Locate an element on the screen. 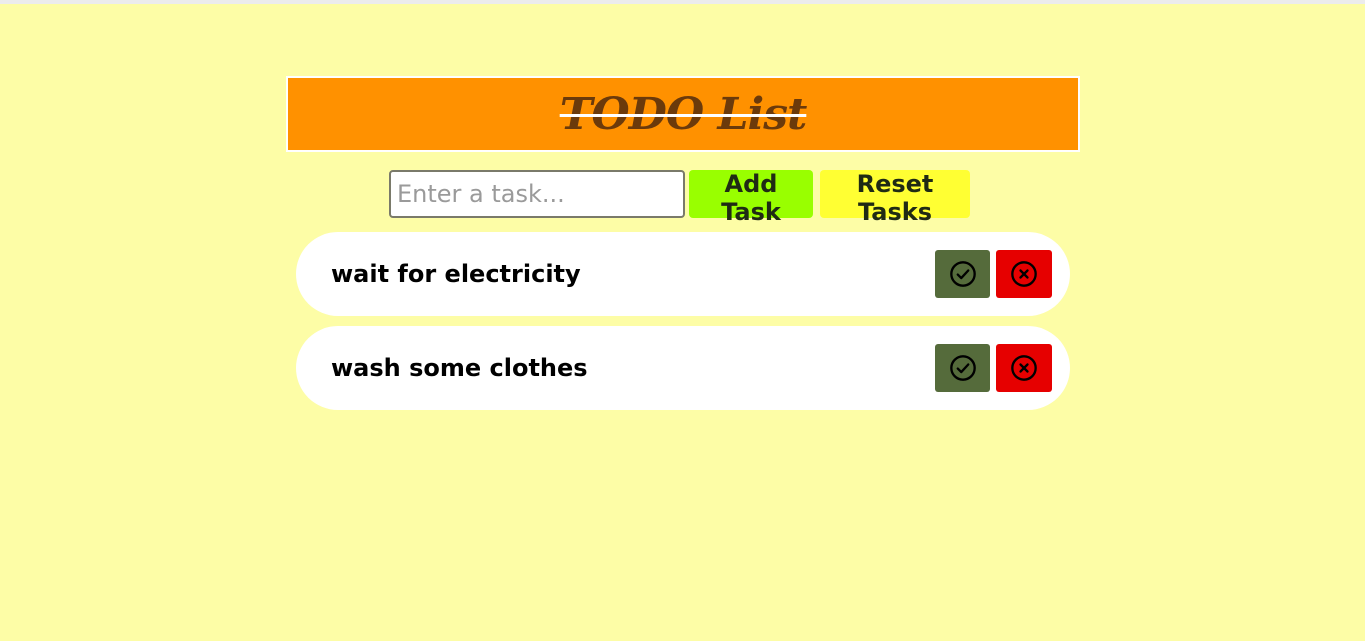 Image resolution: width=1365 pixels, height=641 pixels. task-input is located at coordinates (537, 194).